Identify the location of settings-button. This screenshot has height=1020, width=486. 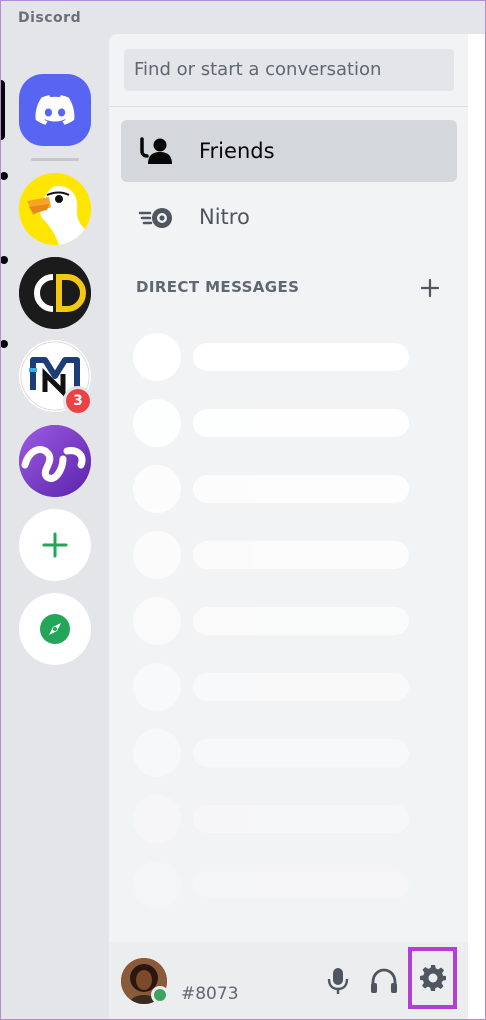
(432, 978).